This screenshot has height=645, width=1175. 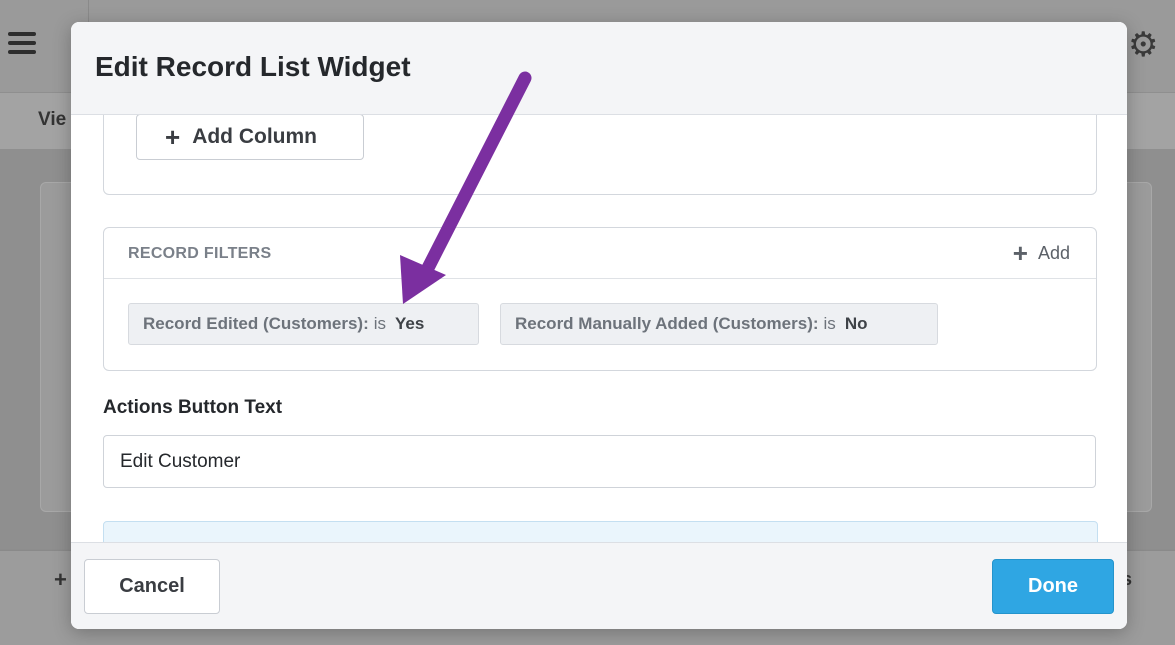 What do you see at coordinates (599, 585) in the screenshot?
I see `dialog-footer: Cancel Done` at bounding box center [599, 585].